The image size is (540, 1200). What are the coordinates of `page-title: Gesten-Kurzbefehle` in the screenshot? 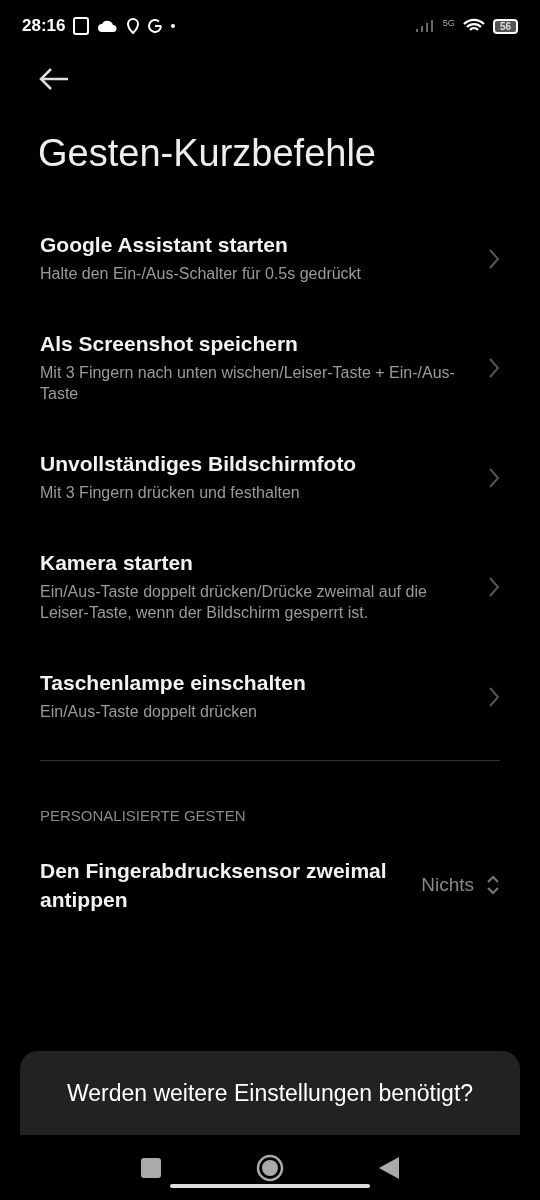 It's located at (207, 153).